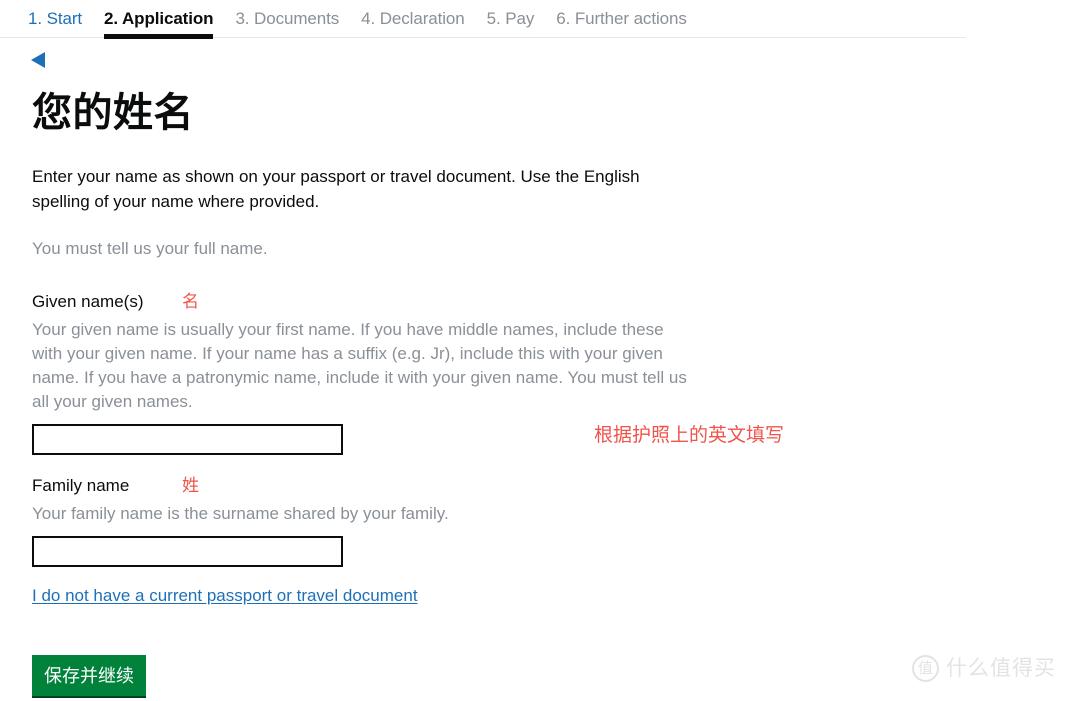 The width and height of the screenshot is (1080, 701). What do you see at coordinates (187, 551) in the screenshot?
I see `family-name-input` at bounding box center [187, 551].